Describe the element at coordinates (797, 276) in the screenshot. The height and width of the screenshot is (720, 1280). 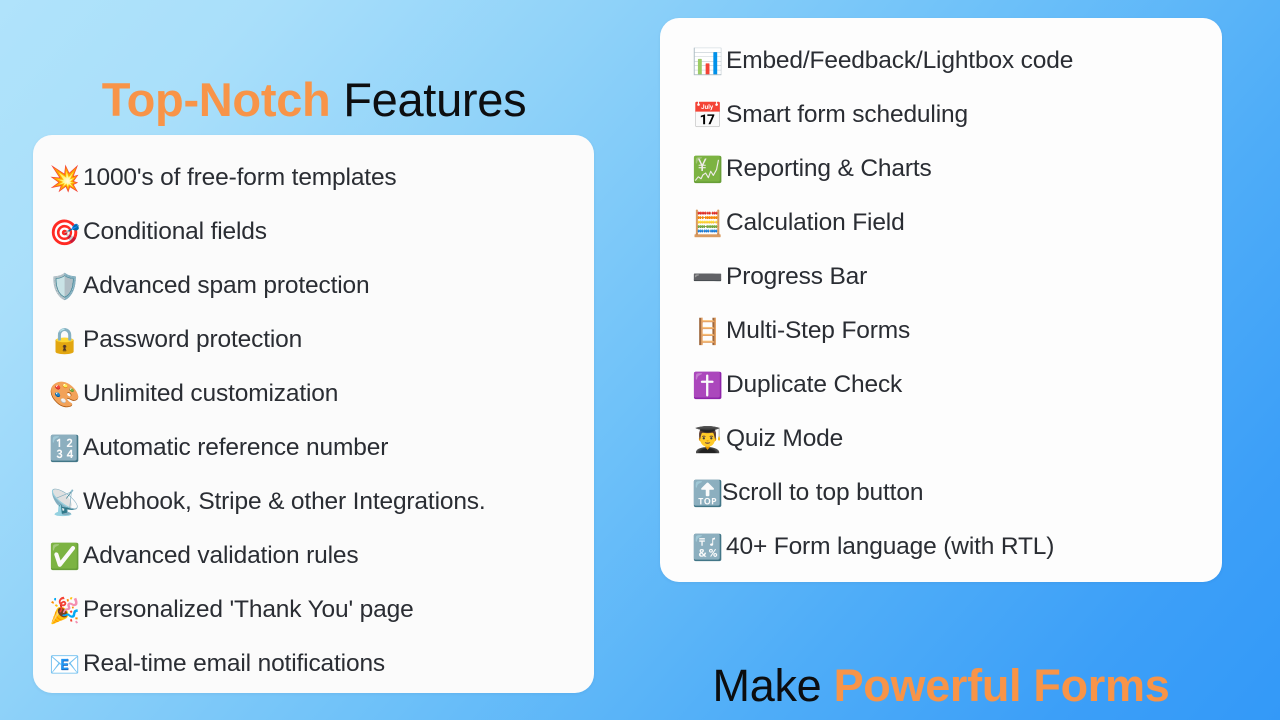
I see `list-item-label: Progress Bar` at that location.